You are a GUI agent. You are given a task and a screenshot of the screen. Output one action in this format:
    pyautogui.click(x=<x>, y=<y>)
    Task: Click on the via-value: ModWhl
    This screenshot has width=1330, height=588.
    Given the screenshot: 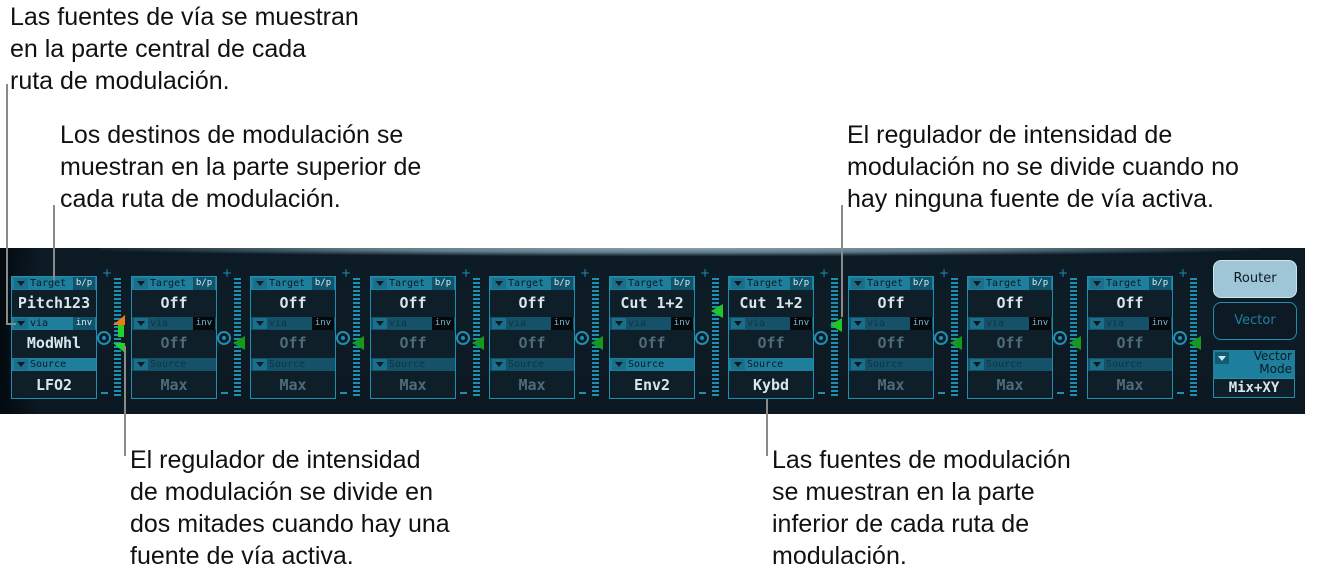 What is the action you would take?
    pyautogui.click(x=54, y=343)
    